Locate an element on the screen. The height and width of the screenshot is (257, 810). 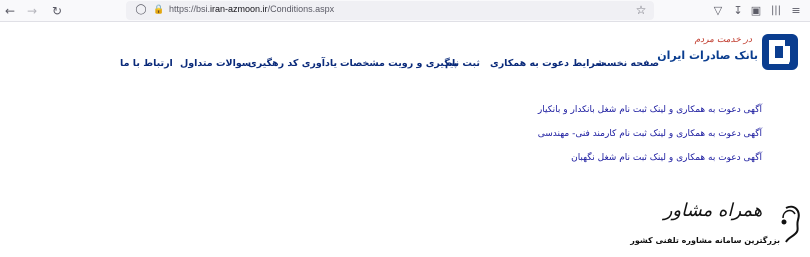
bank-emblem-icon is located at coordinates (780, 52).